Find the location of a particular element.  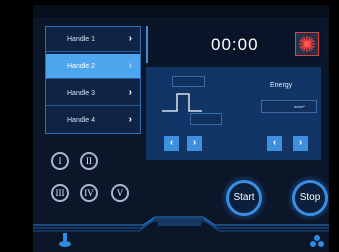

handle-item-label: Handle 4 is located at coordinates (81, 120).